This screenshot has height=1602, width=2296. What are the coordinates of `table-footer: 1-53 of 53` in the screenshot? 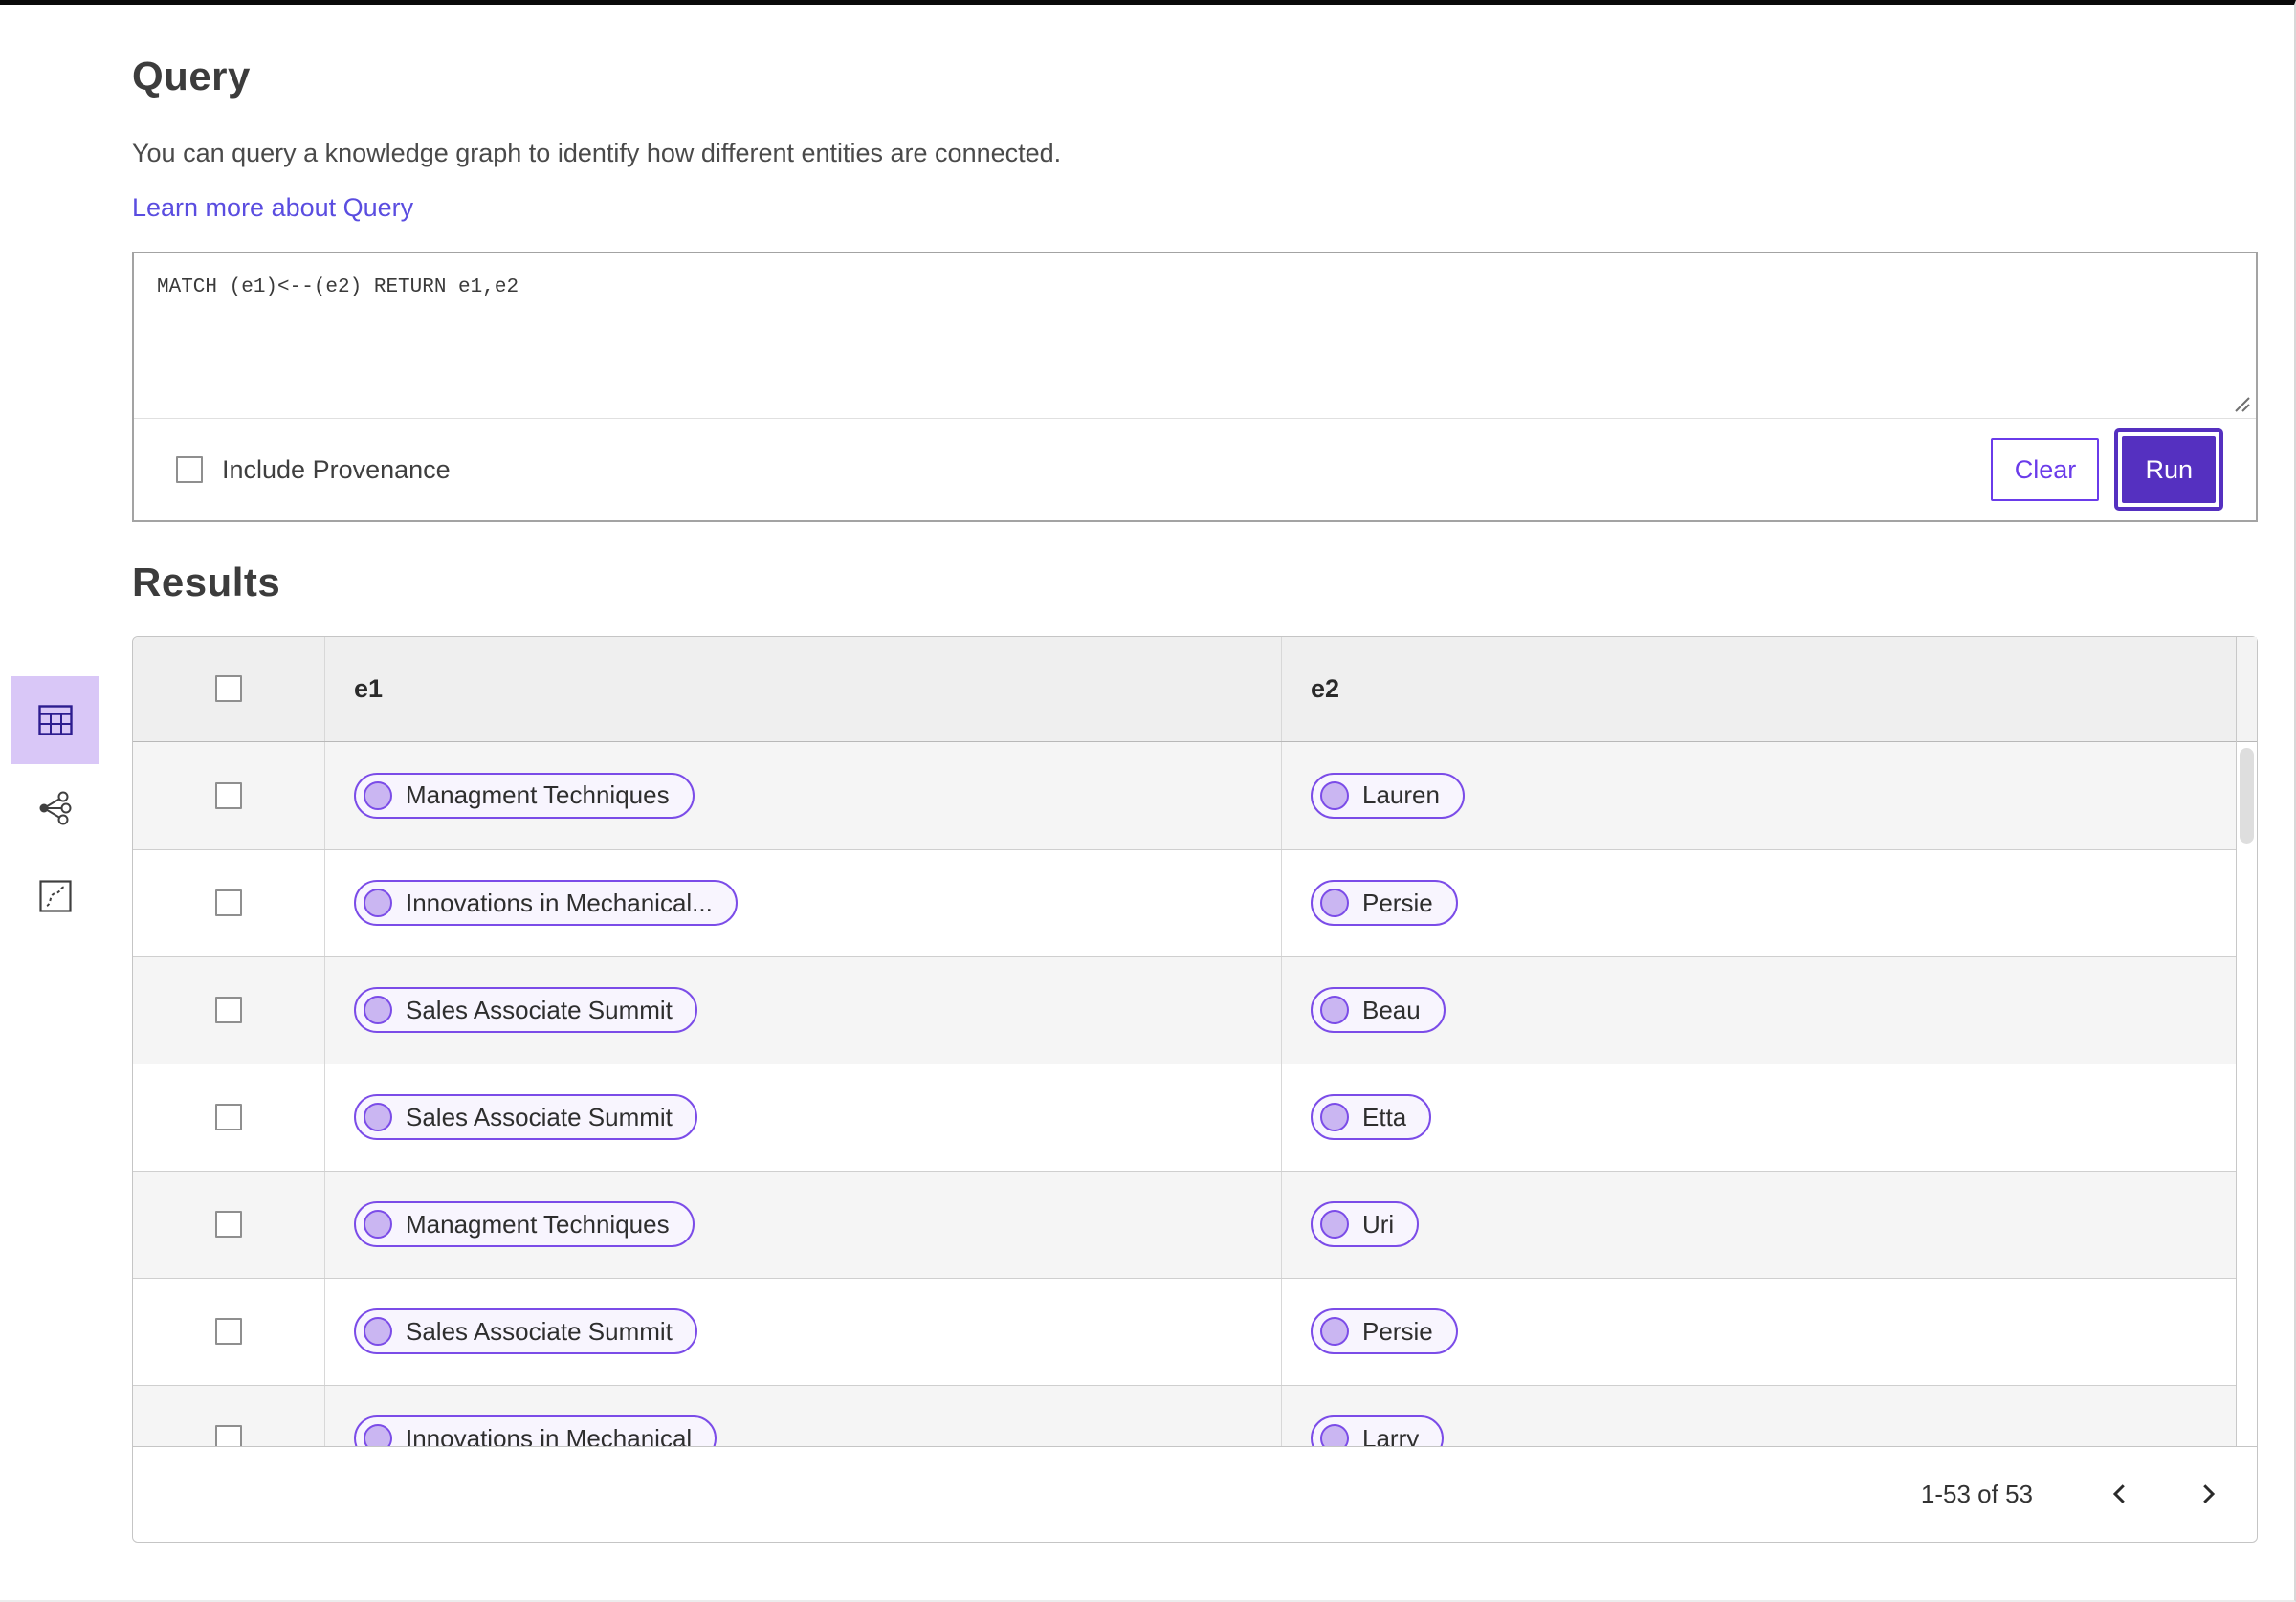 It's located at (1195, 1493).